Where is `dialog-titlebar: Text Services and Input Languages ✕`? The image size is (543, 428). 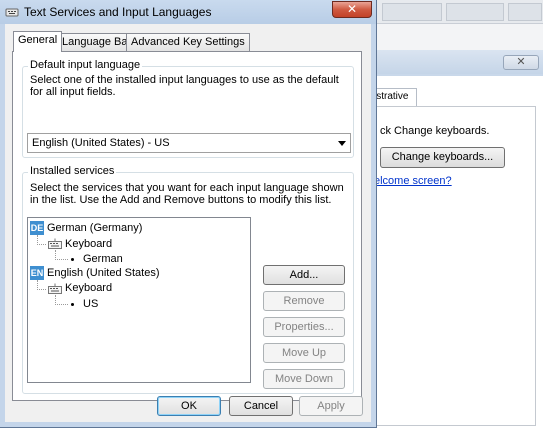 dialog-titlebar: Text Services and Input Languages ✕ is located at coordinates (188, 12).